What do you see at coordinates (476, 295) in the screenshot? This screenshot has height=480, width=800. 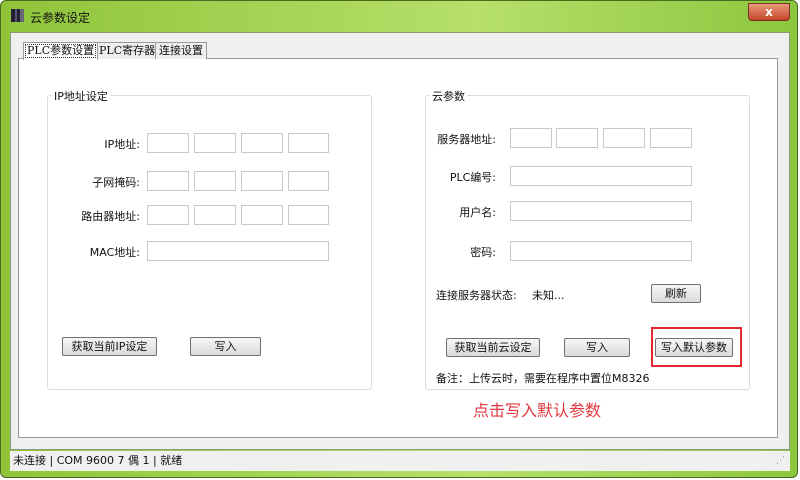 I see `status-label: 连接服务器状态:` at bounding box center [476, 295].